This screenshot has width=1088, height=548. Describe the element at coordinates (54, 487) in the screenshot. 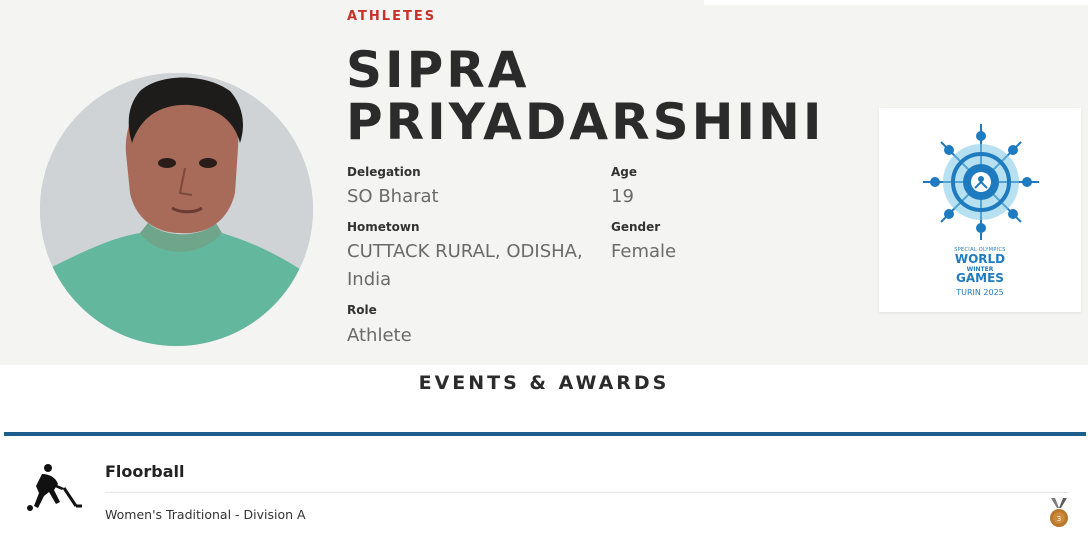

I see `floorball-player-icon` at that location.